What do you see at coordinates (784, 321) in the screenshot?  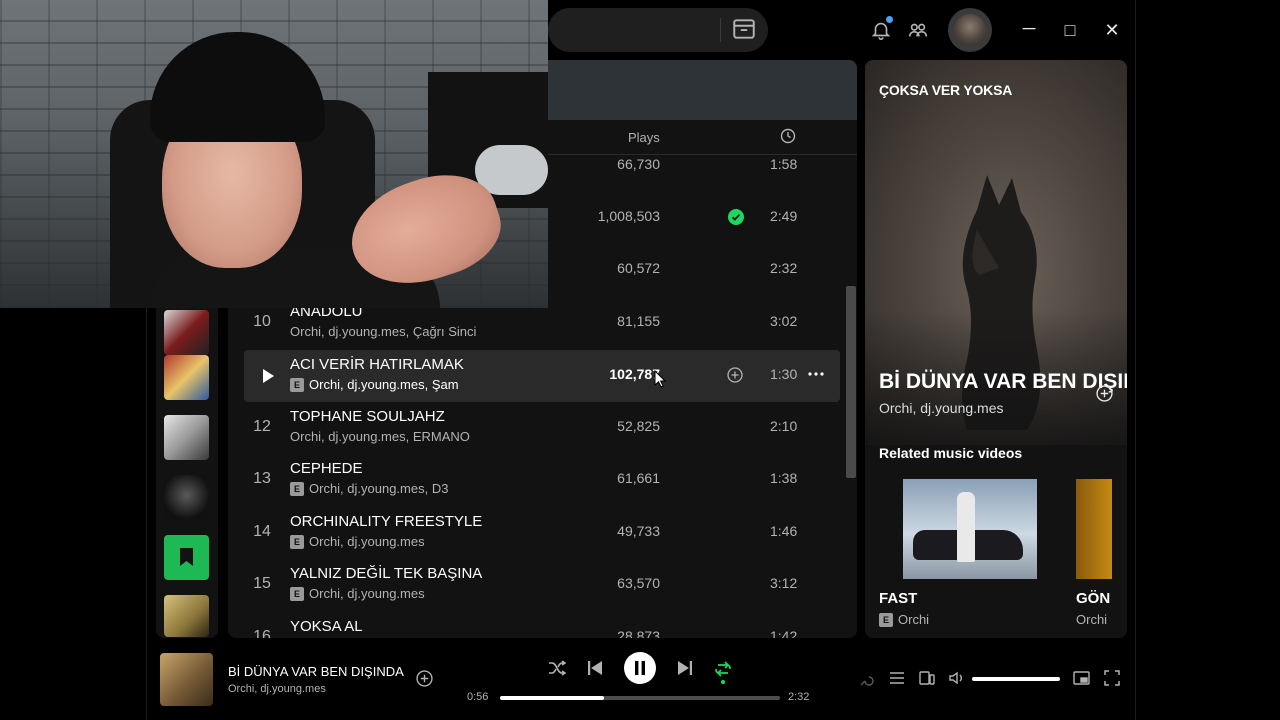 I see `track-duration: 3:02` at bounding box center [784, 321].